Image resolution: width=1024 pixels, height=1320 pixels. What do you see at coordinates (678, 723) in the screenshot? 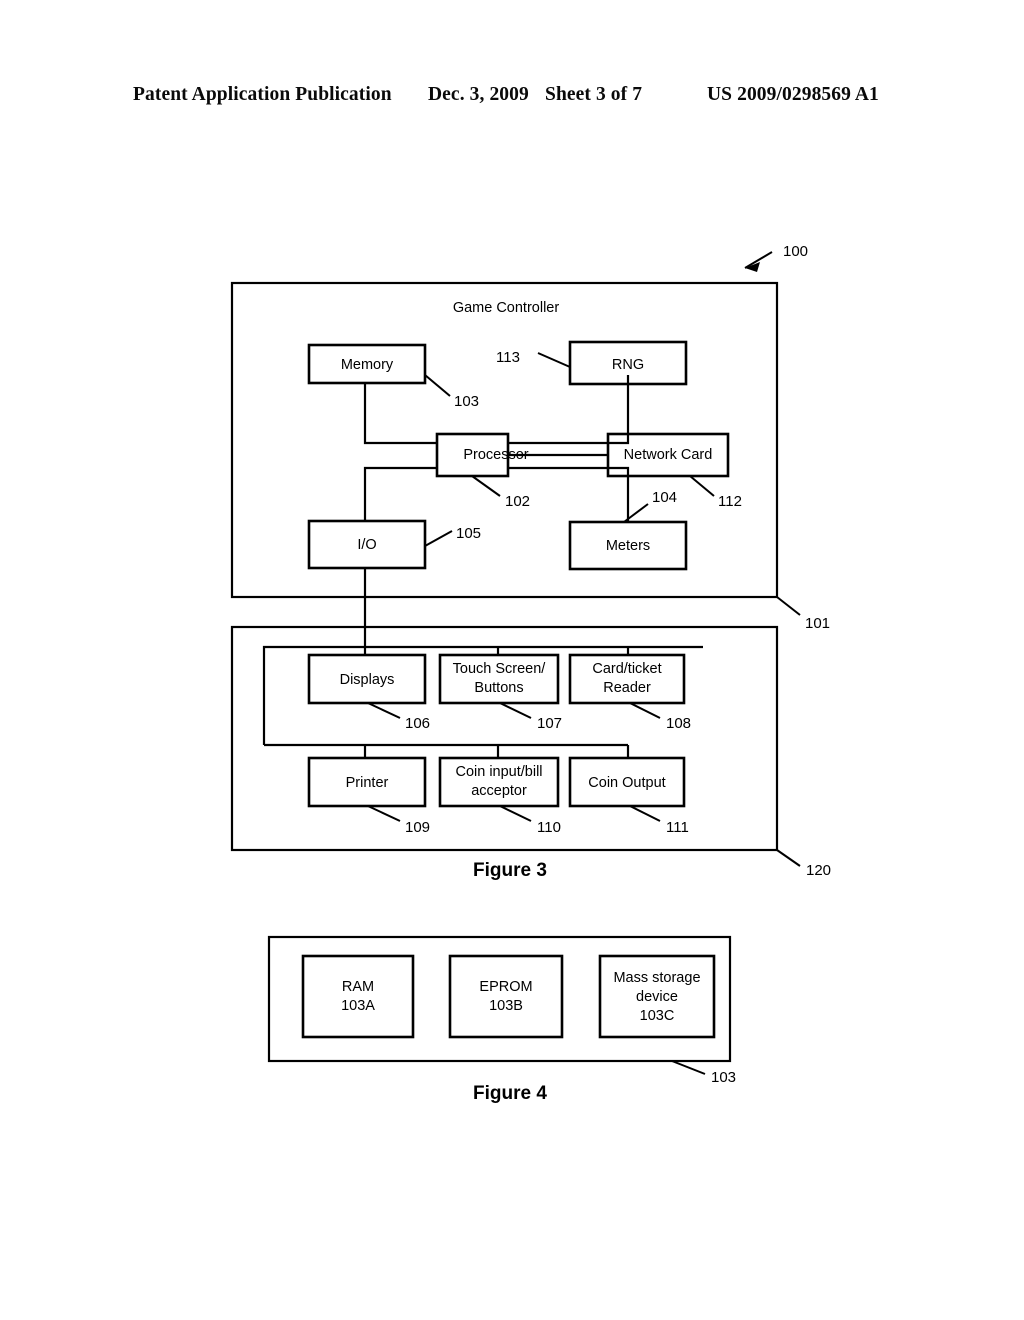
I see `ref-108-label: 108` at bounding box center [678, 723].